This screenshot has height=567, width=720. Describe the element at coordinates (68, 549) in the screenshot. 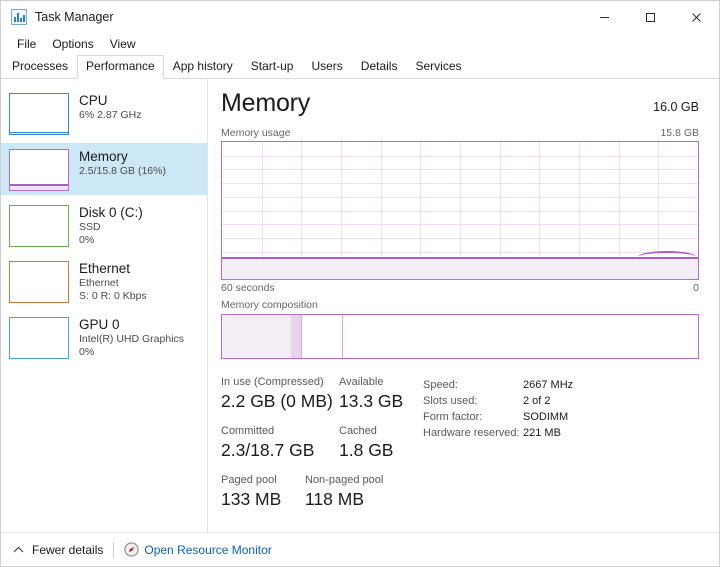

I see `fewer-details-label: Fewer details` at that location.